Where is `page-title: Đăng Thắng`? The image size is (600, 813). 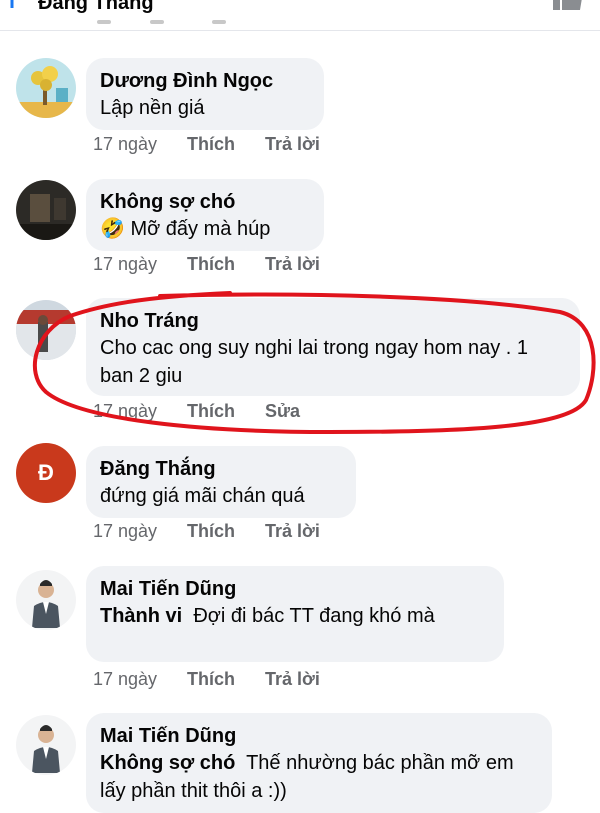 page-title: Đăng Thắng is located at coordinates (96, 7).